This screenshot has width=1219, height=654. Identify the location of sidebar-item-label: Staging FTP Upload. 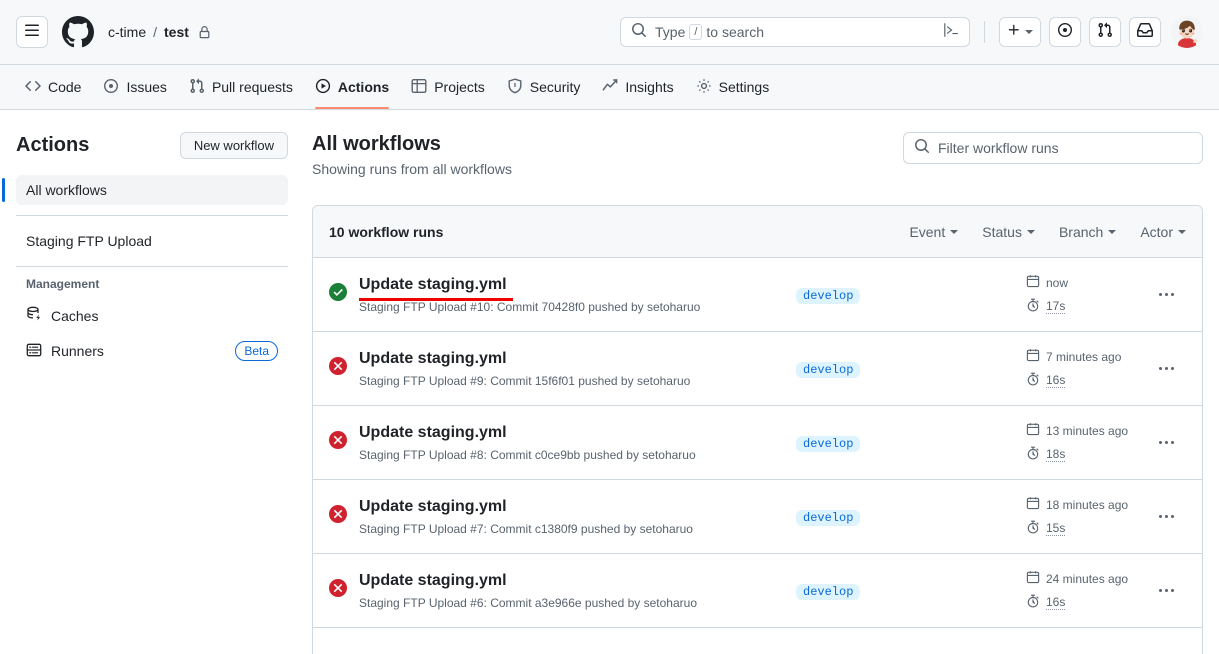
(89, 241).